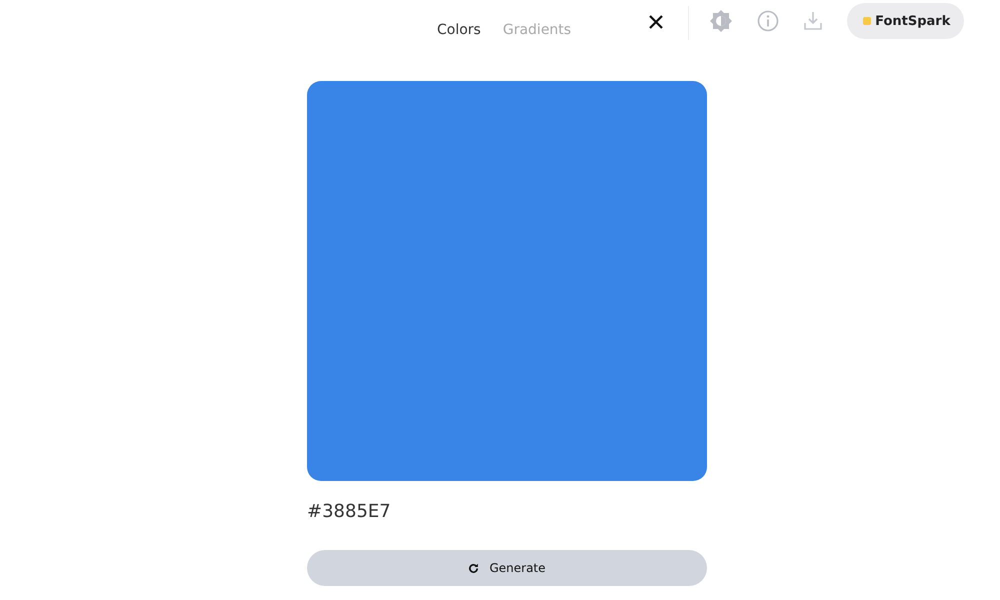 This screenshot has width=1000, height=600. Describe the element at coordinates (507, 568) in the screenshot. I see `generate-button: Generate` at that location.